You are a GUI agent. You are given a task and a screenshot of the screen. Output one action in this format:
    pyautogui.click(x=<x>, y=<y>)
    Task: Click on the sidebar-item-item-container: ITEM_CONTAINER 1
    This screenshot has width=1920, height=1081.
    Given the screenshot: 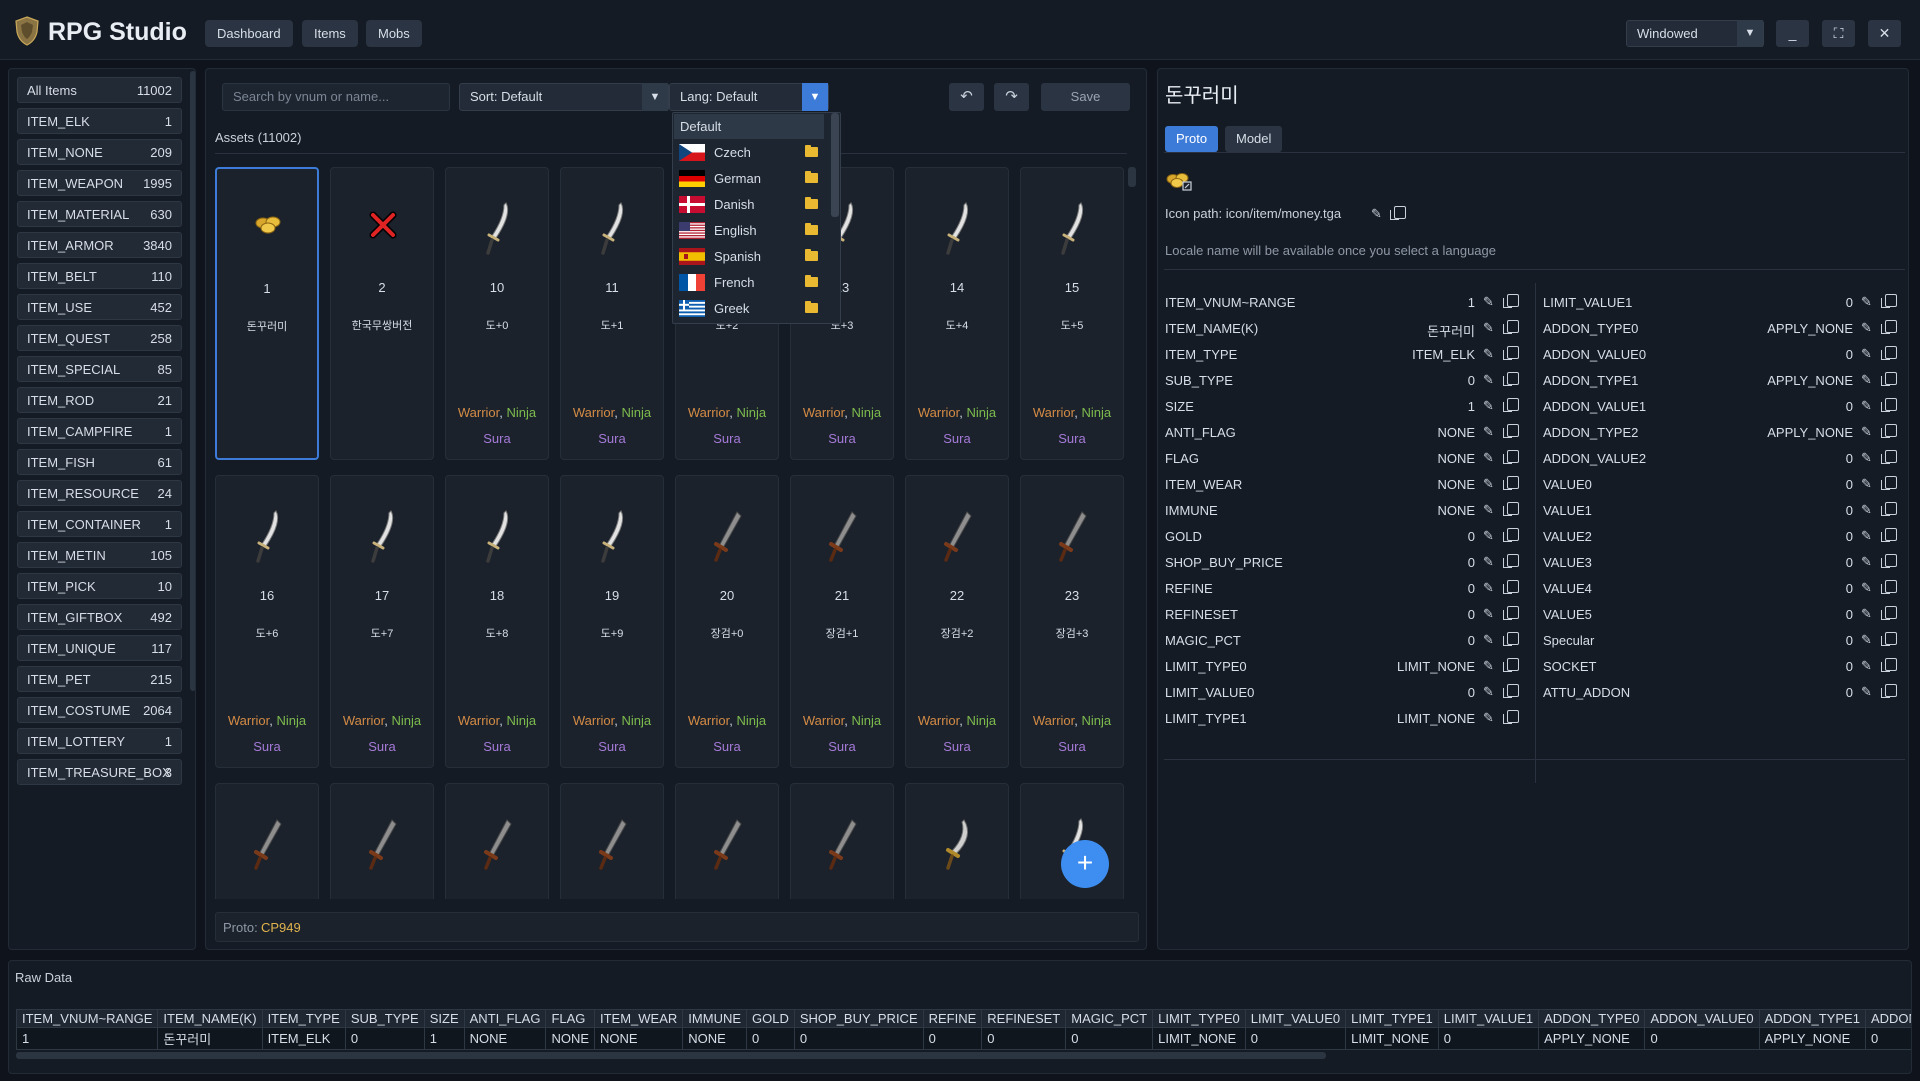 What is the action you would take?
    pyautogui.click(x=99, y=524)
    